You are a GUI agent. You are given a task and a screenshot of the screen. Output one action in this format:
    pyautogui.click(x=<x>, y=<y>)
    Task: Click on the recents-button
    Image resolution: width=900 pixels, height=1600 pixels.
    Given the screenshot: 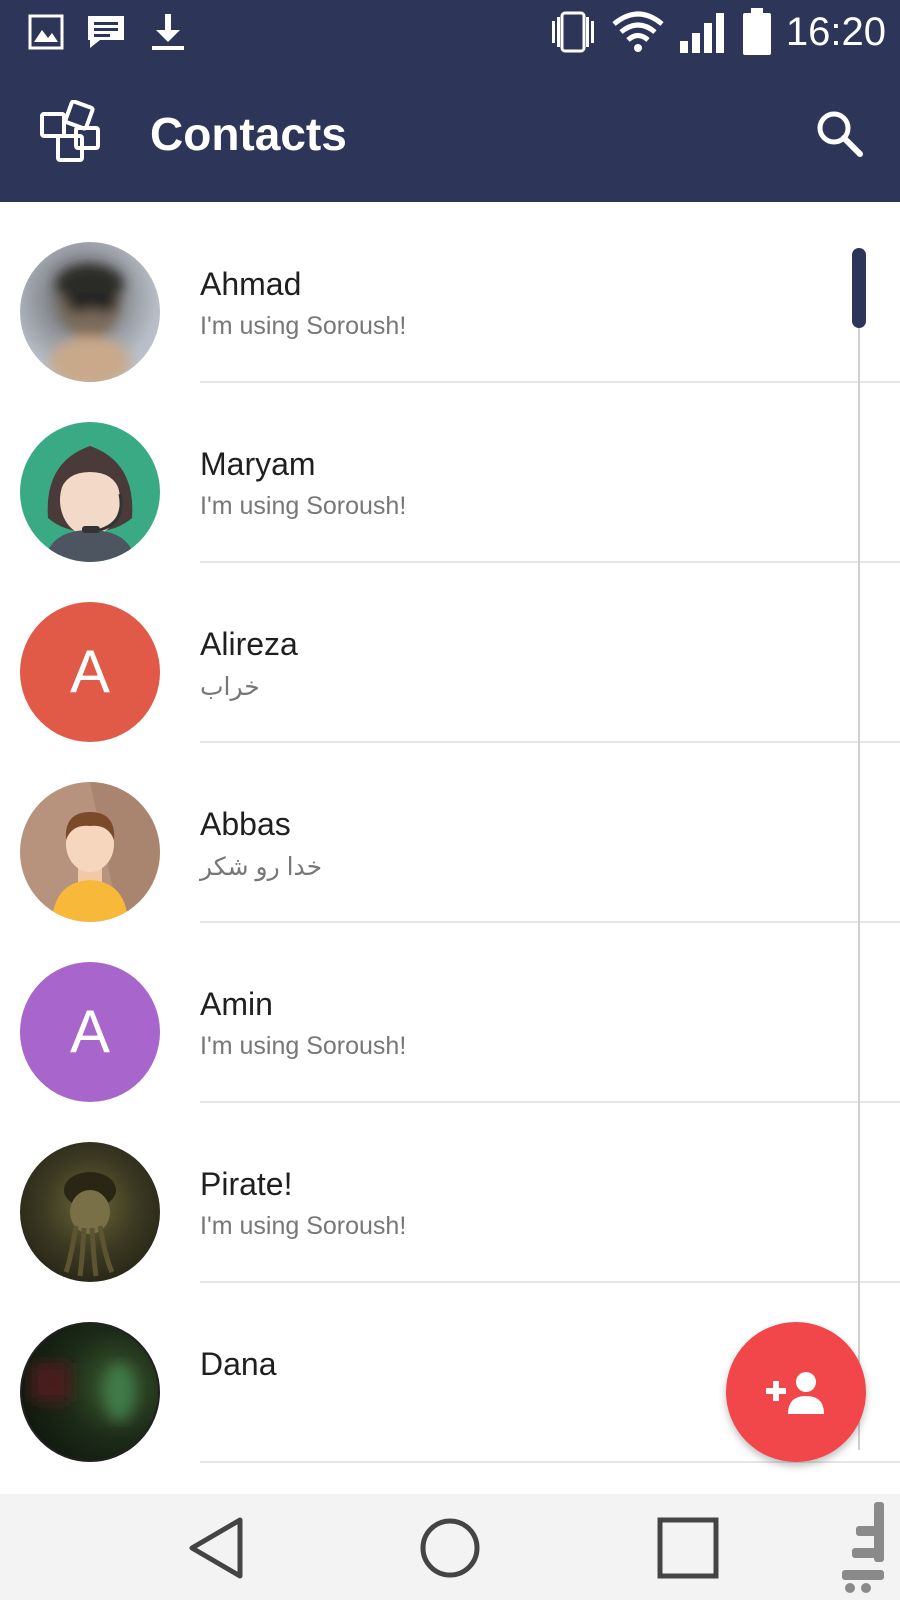 What is the action you would take?
    pyautogui.click(x=688, y=1548)
    